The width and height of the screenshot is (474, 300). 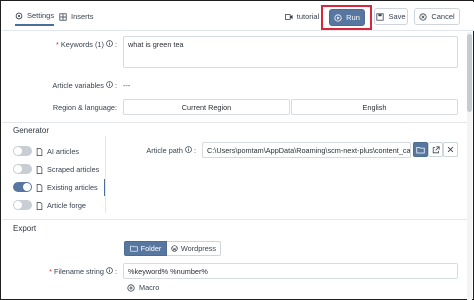 I want to click on cancel-label: Cancel, so click(x=443, y=16).